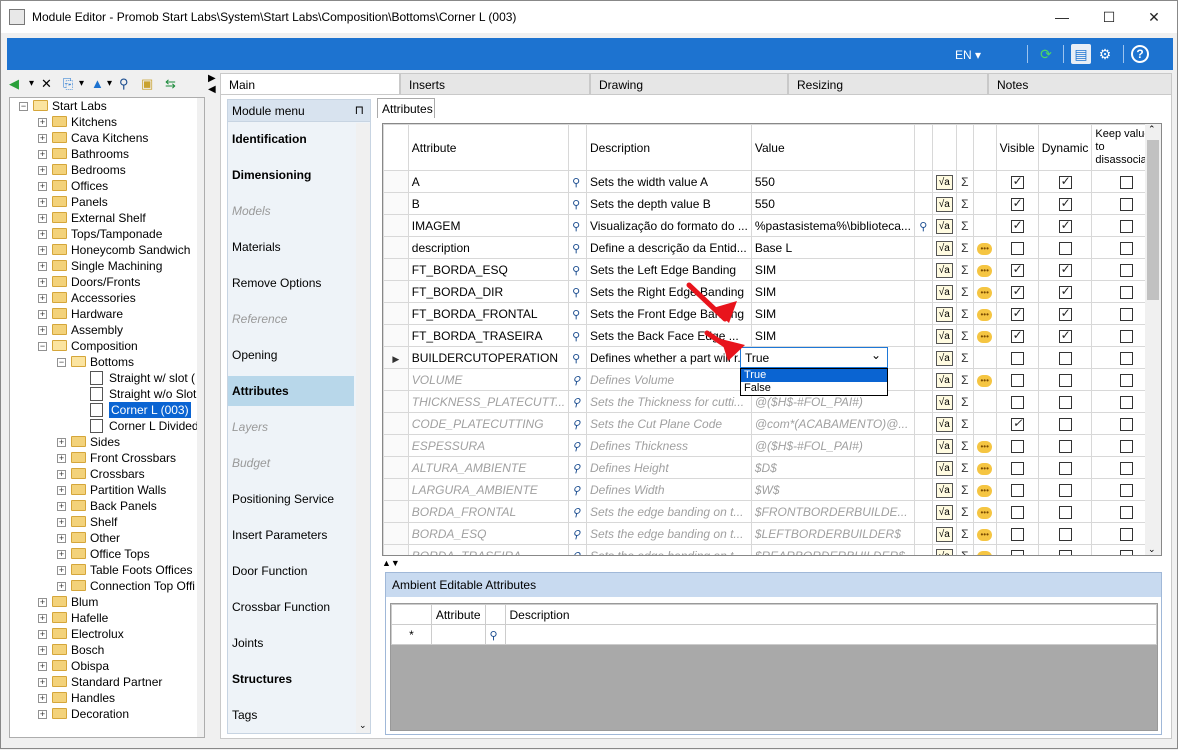 The image size is (1178, 750). Describe the element at coordinates (715, 321) in the screenshot. I see `red-arrow-annotation` at that location.